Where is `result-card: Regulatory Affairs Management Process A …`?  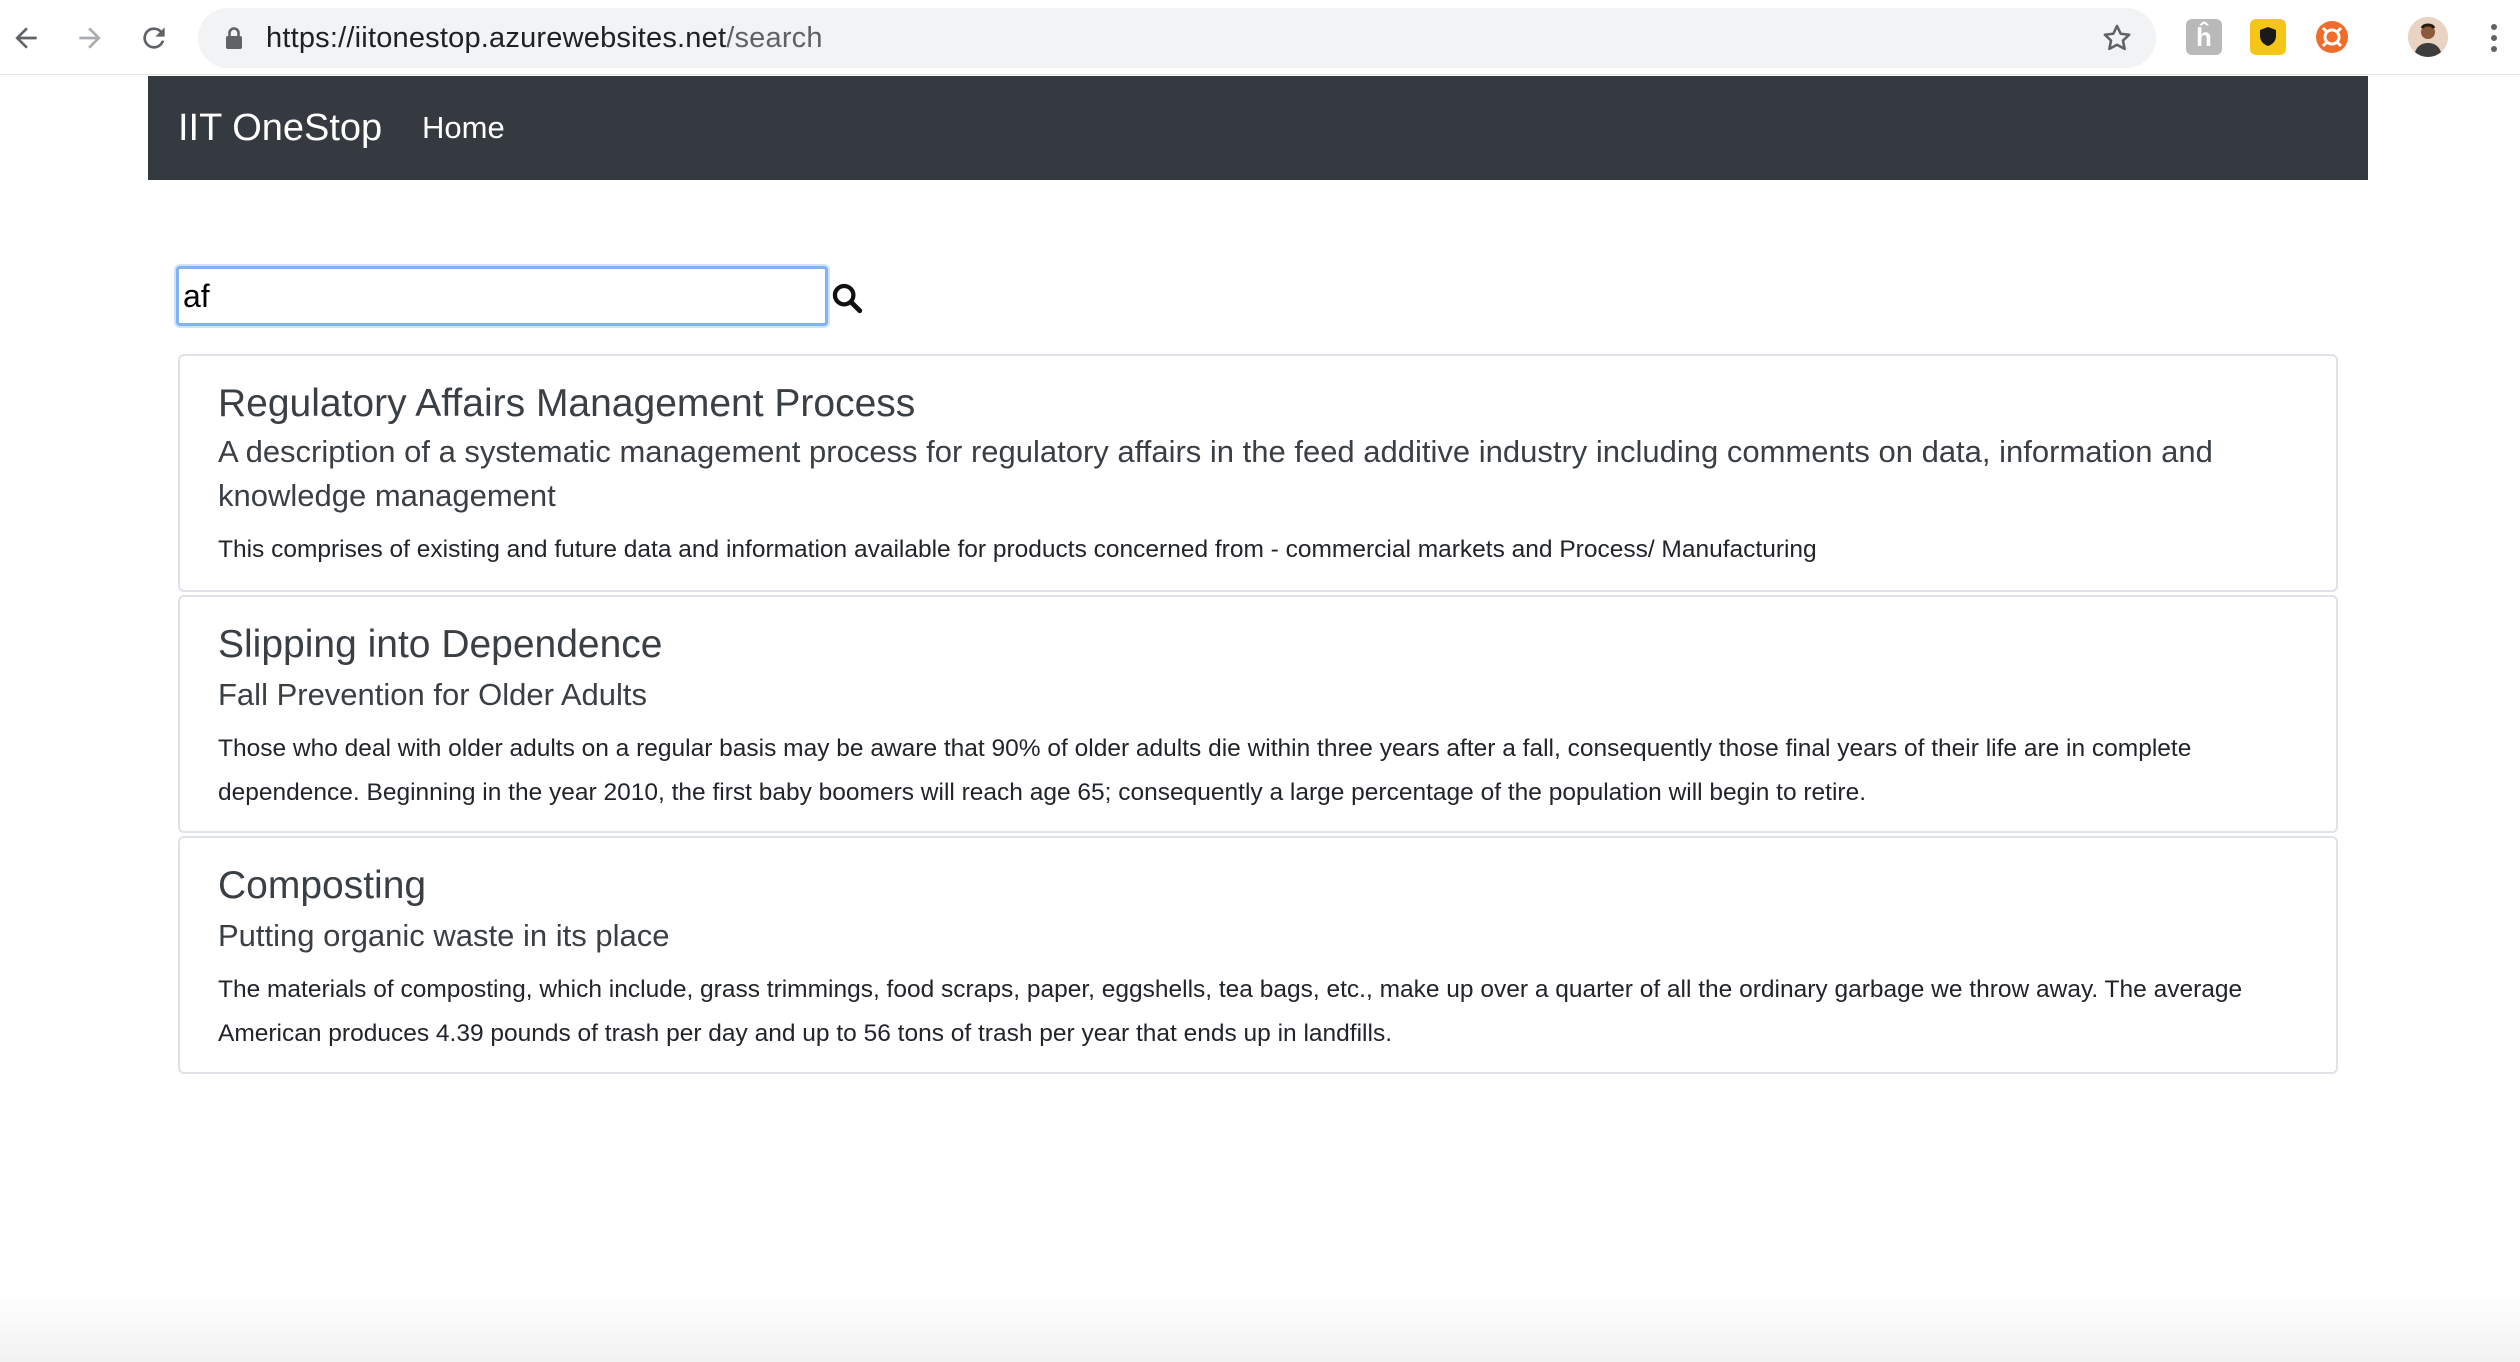
result-card: Regulatory Affairs Management Process A … is located at coordinates (1258, 473).